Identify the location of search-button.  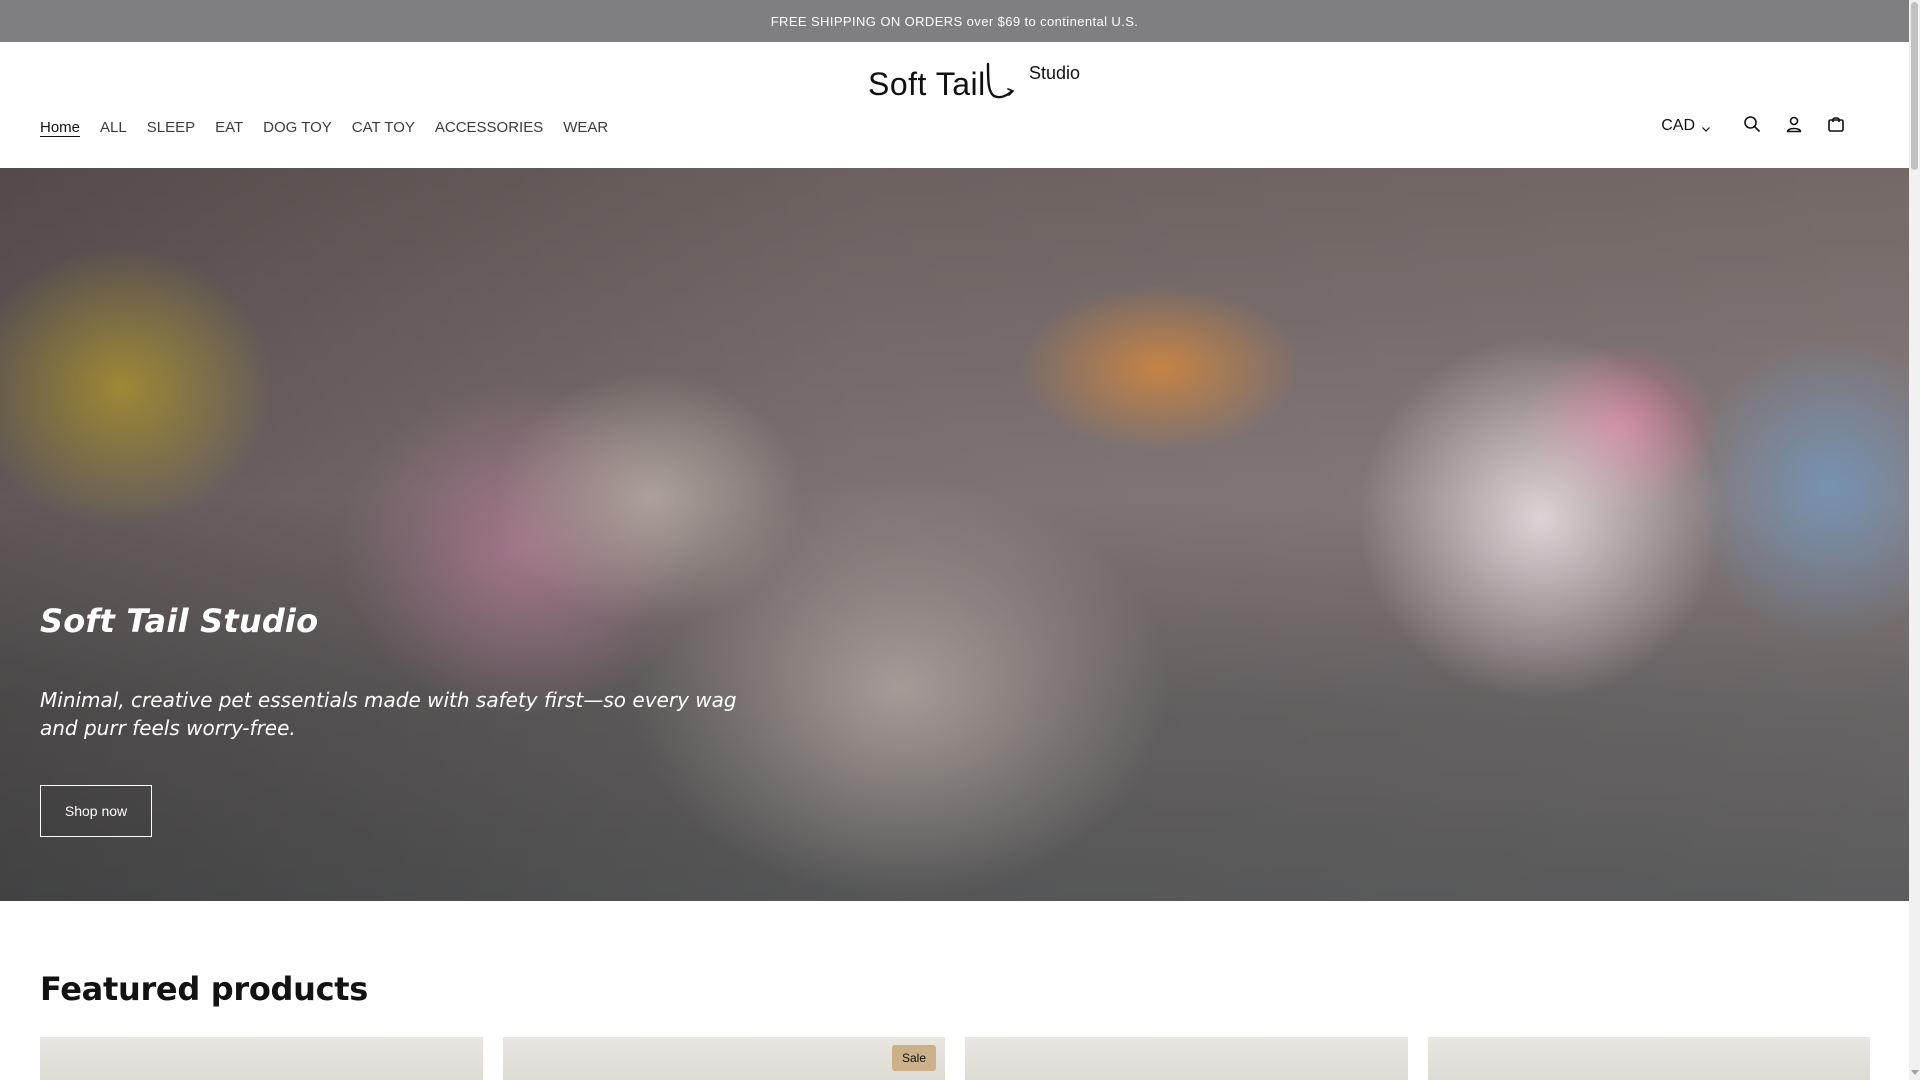
(1752, 126).